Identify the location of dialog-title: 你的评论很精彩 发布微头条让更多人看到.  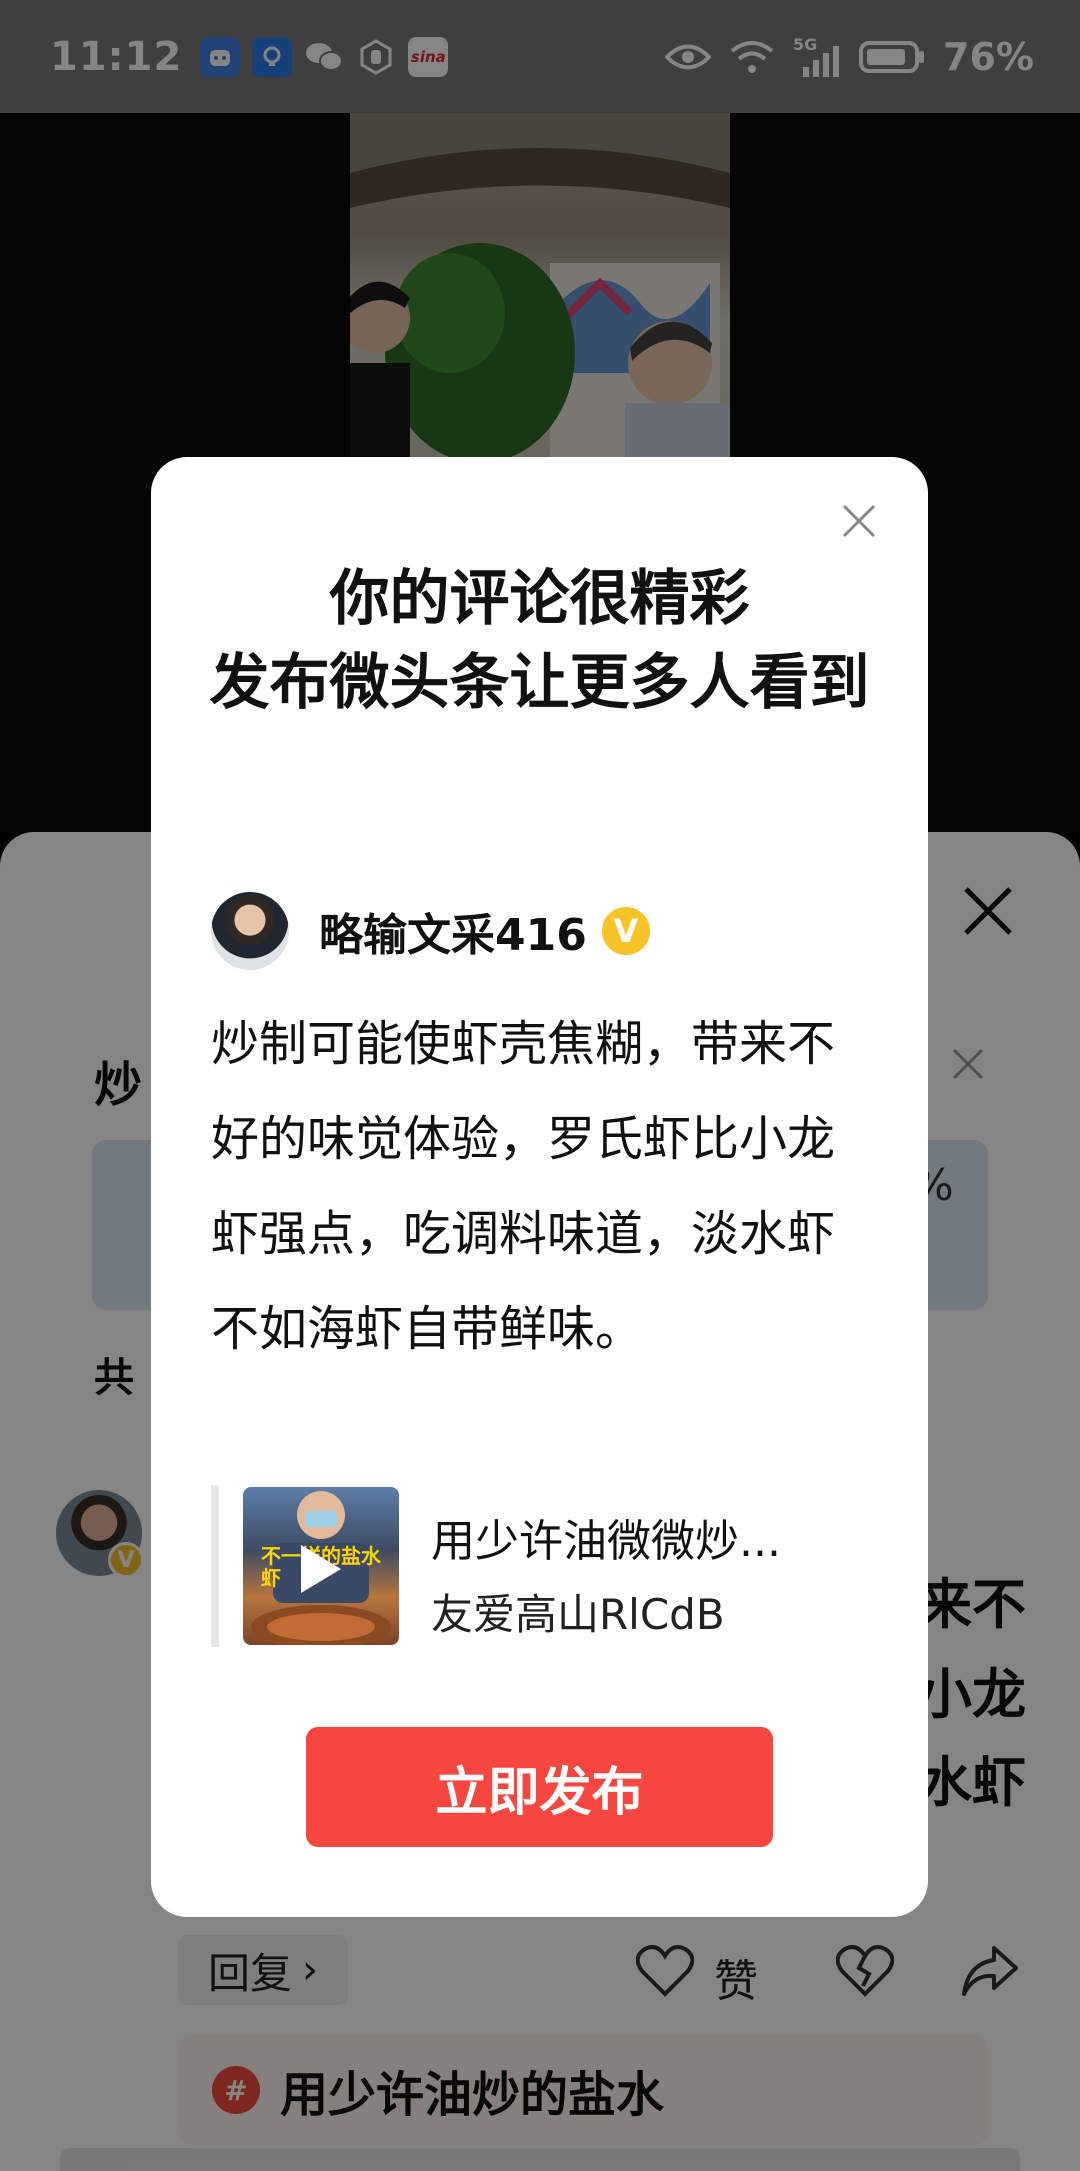
(539, 641).